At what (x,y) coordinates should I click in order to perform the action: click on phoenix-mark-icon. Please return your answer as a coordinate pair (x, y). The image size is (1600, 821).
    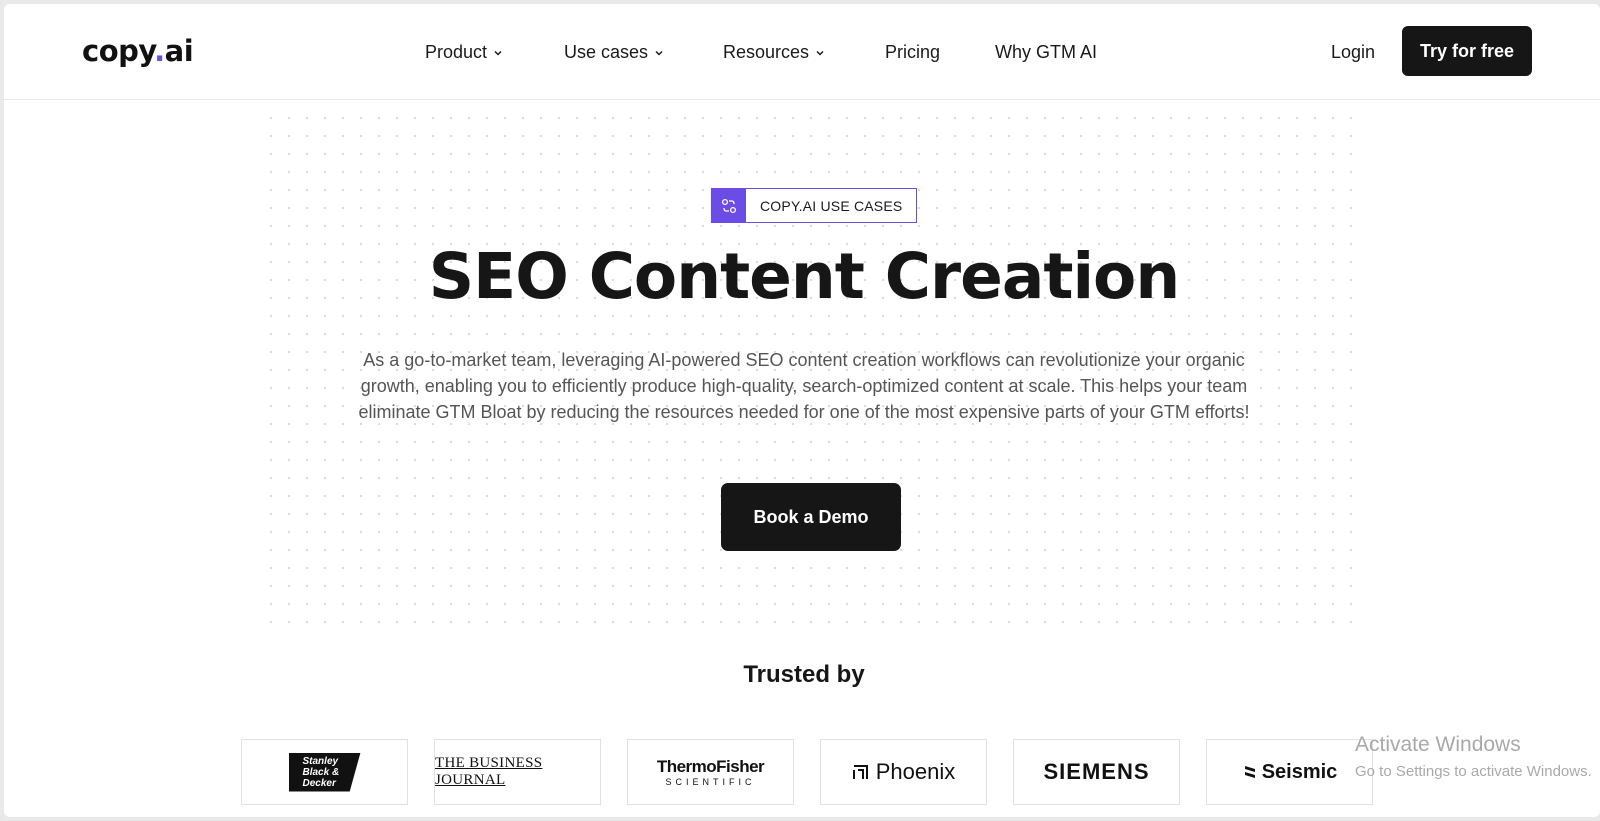
    Looking at the image, I should click on (860, 772).